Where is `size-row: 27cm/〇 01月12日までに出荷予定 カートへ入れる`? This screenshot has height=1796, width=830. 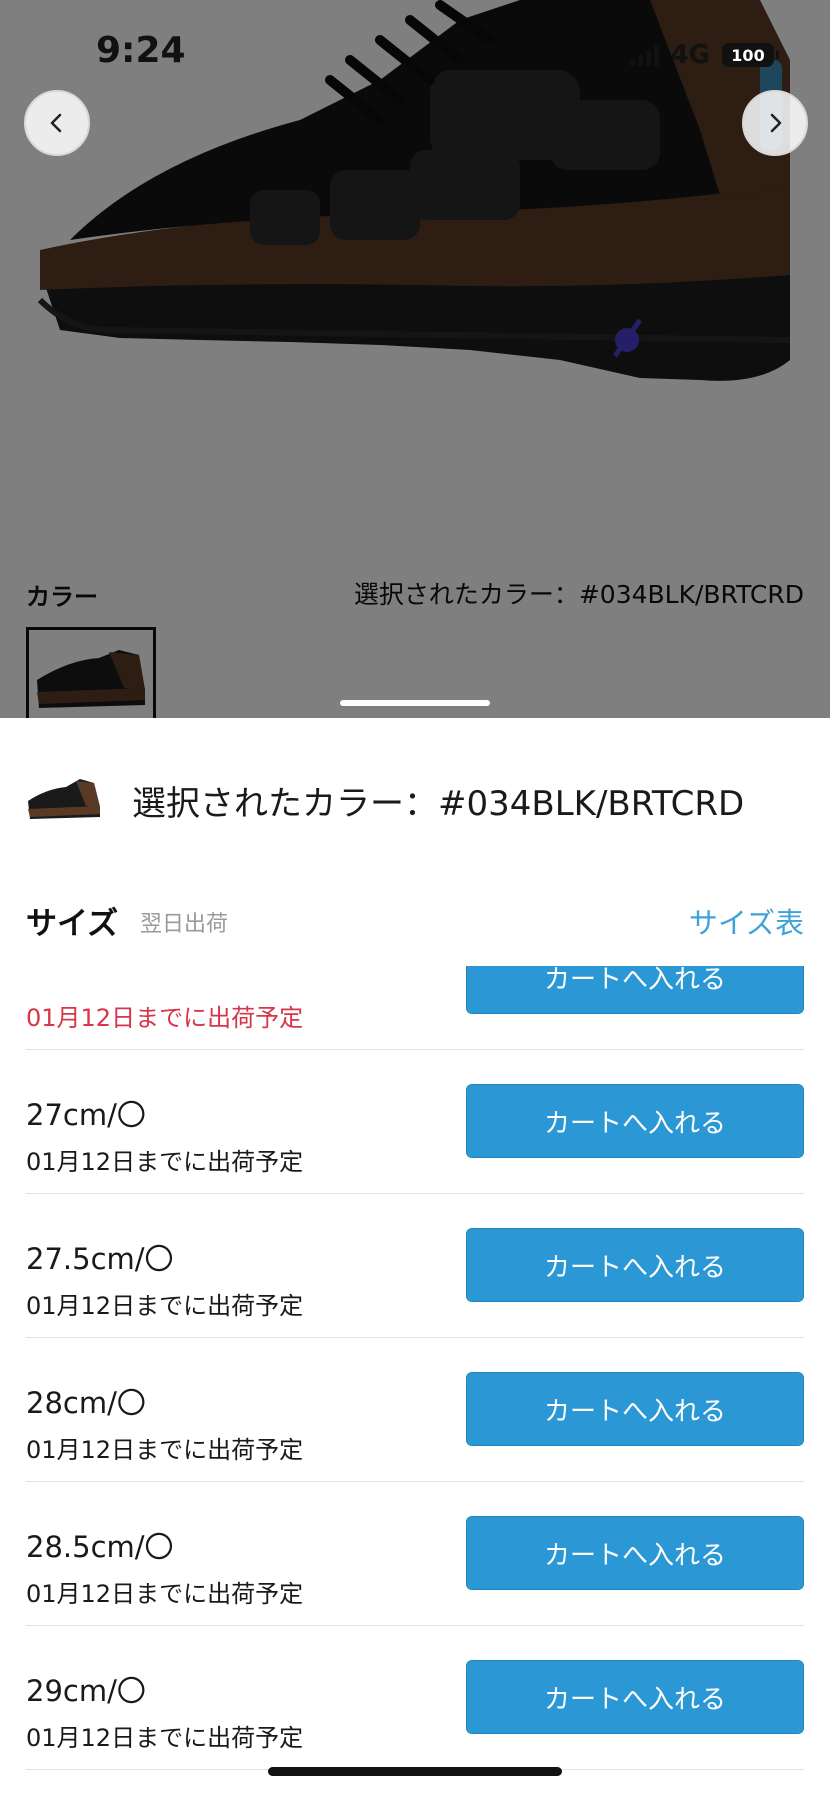 size-row: 27cm/〇 01月12日までに出荷予定 カートへ入れる is located at coordinates (415, 1122).